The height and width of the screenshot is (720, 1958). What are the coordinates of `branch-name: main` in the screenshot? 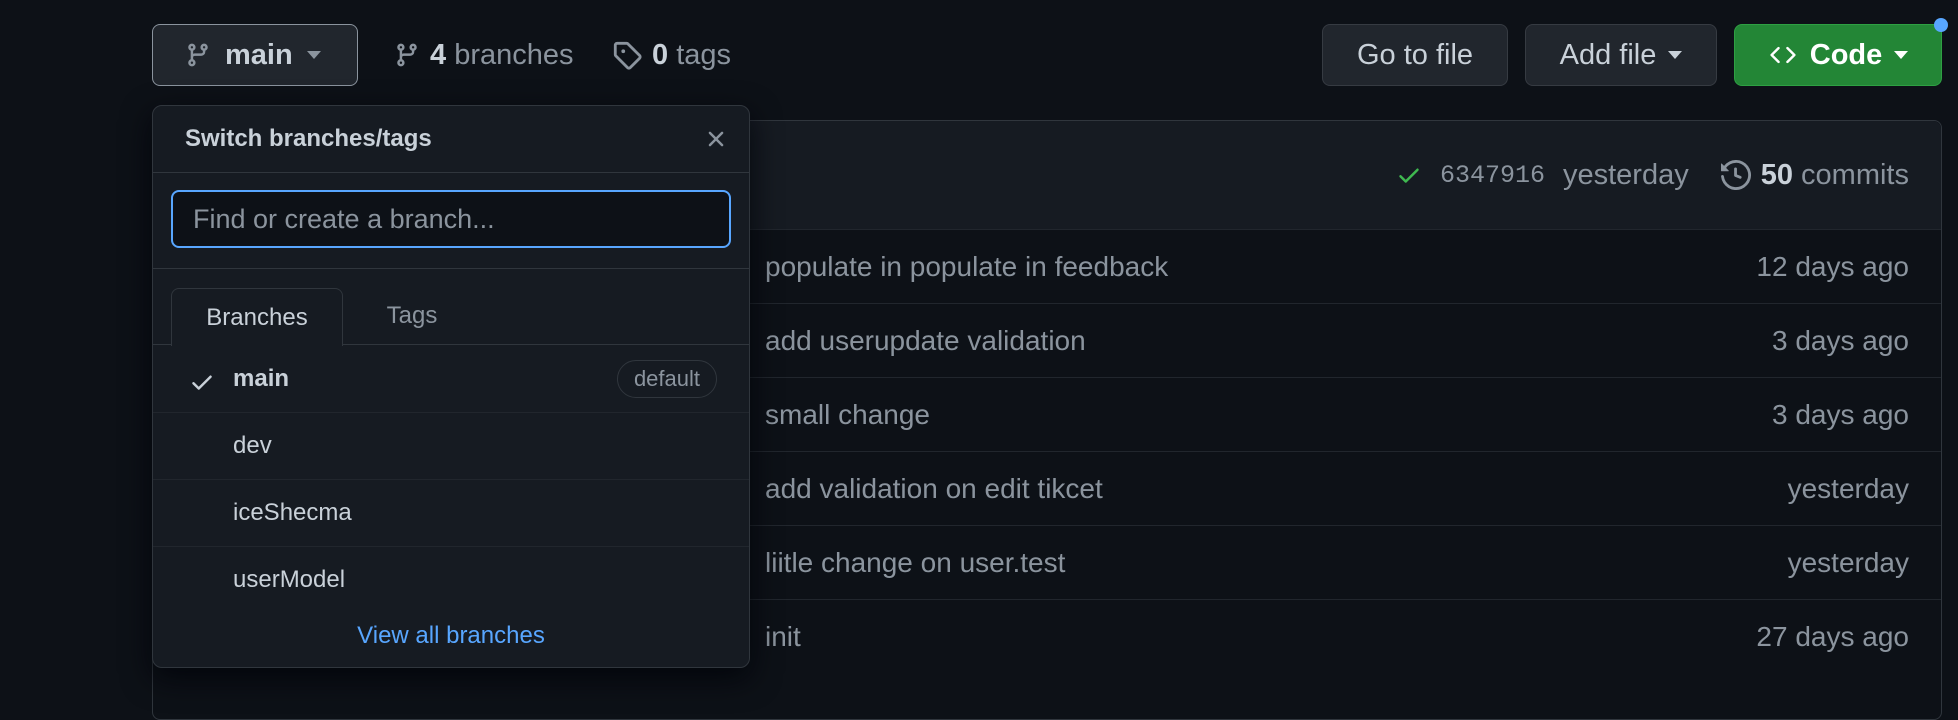 It's located at (261, 378).